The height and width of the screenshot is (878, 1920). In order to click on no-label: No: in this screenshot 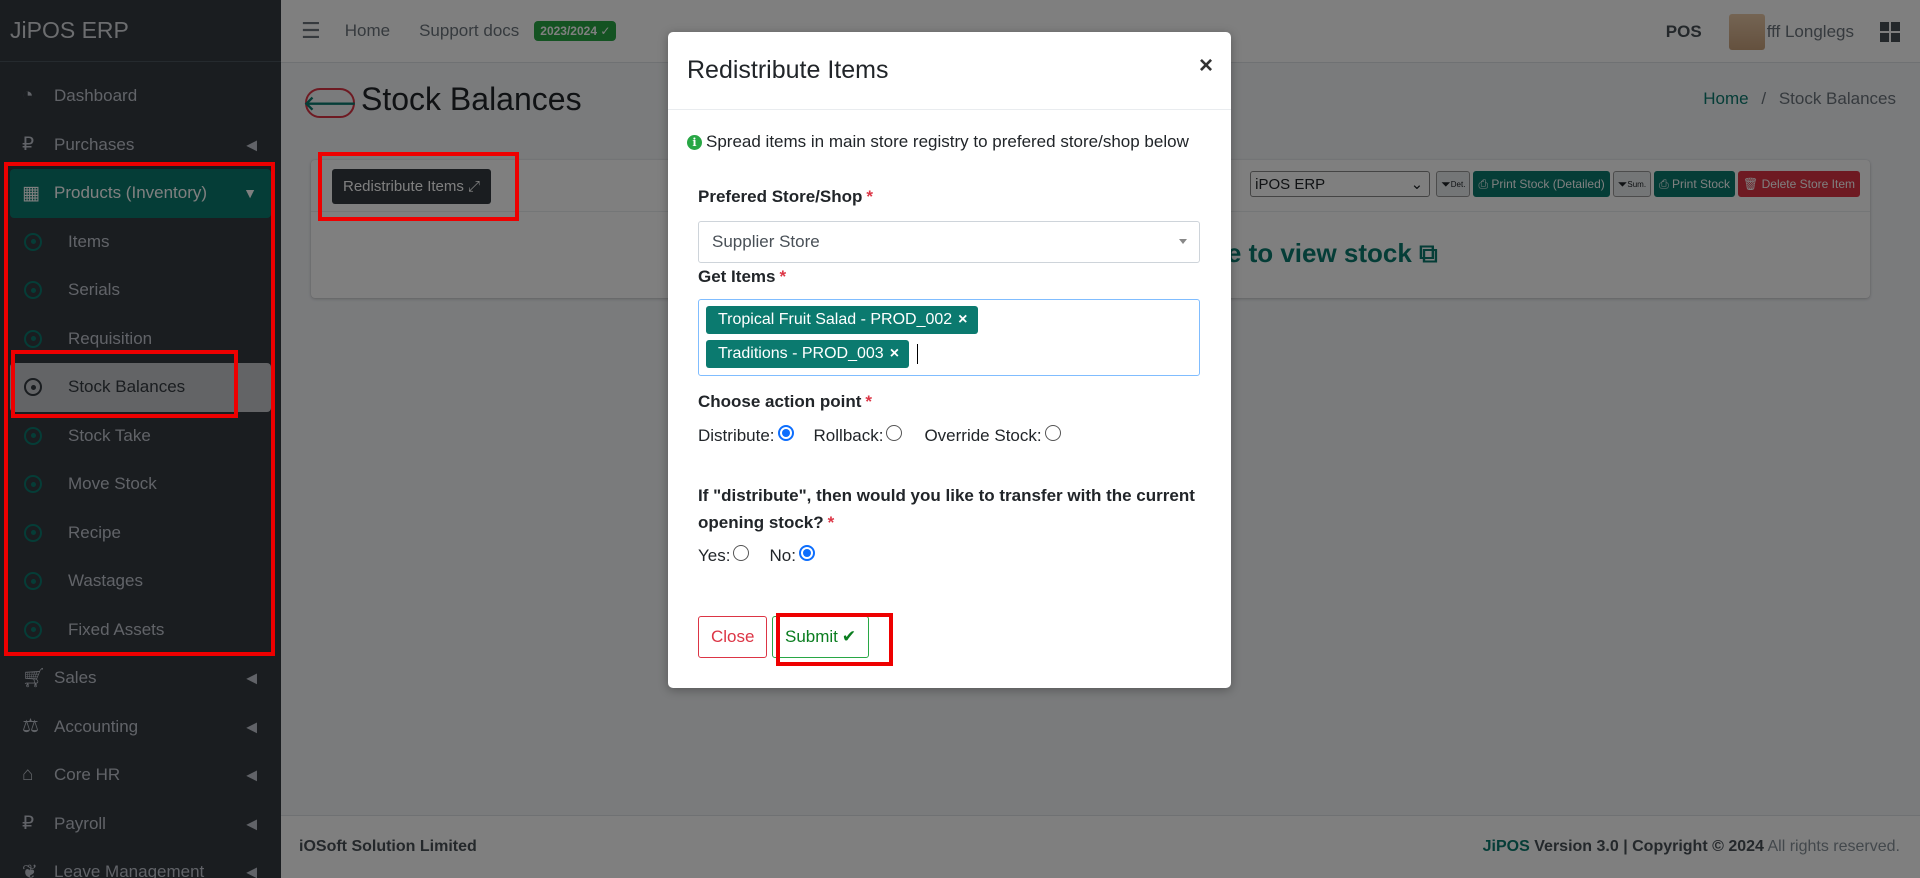, I will do `click(782, 555)`.